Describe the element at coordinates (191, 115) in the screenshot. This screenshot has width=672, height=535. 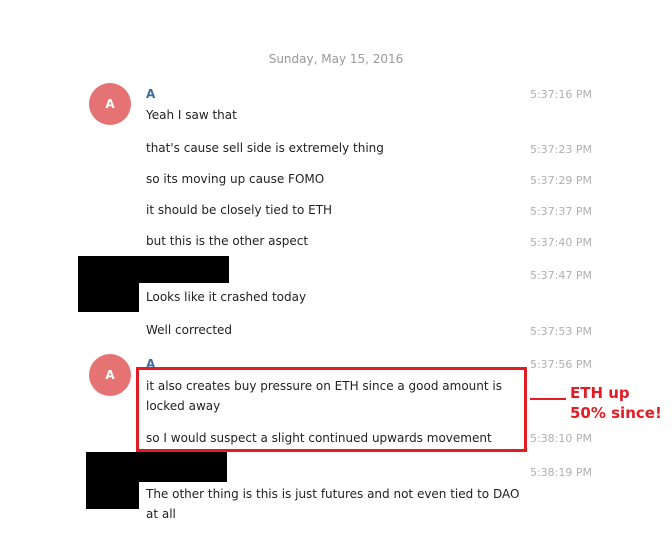
I see `message-text: Yeah I saw that` at that location.